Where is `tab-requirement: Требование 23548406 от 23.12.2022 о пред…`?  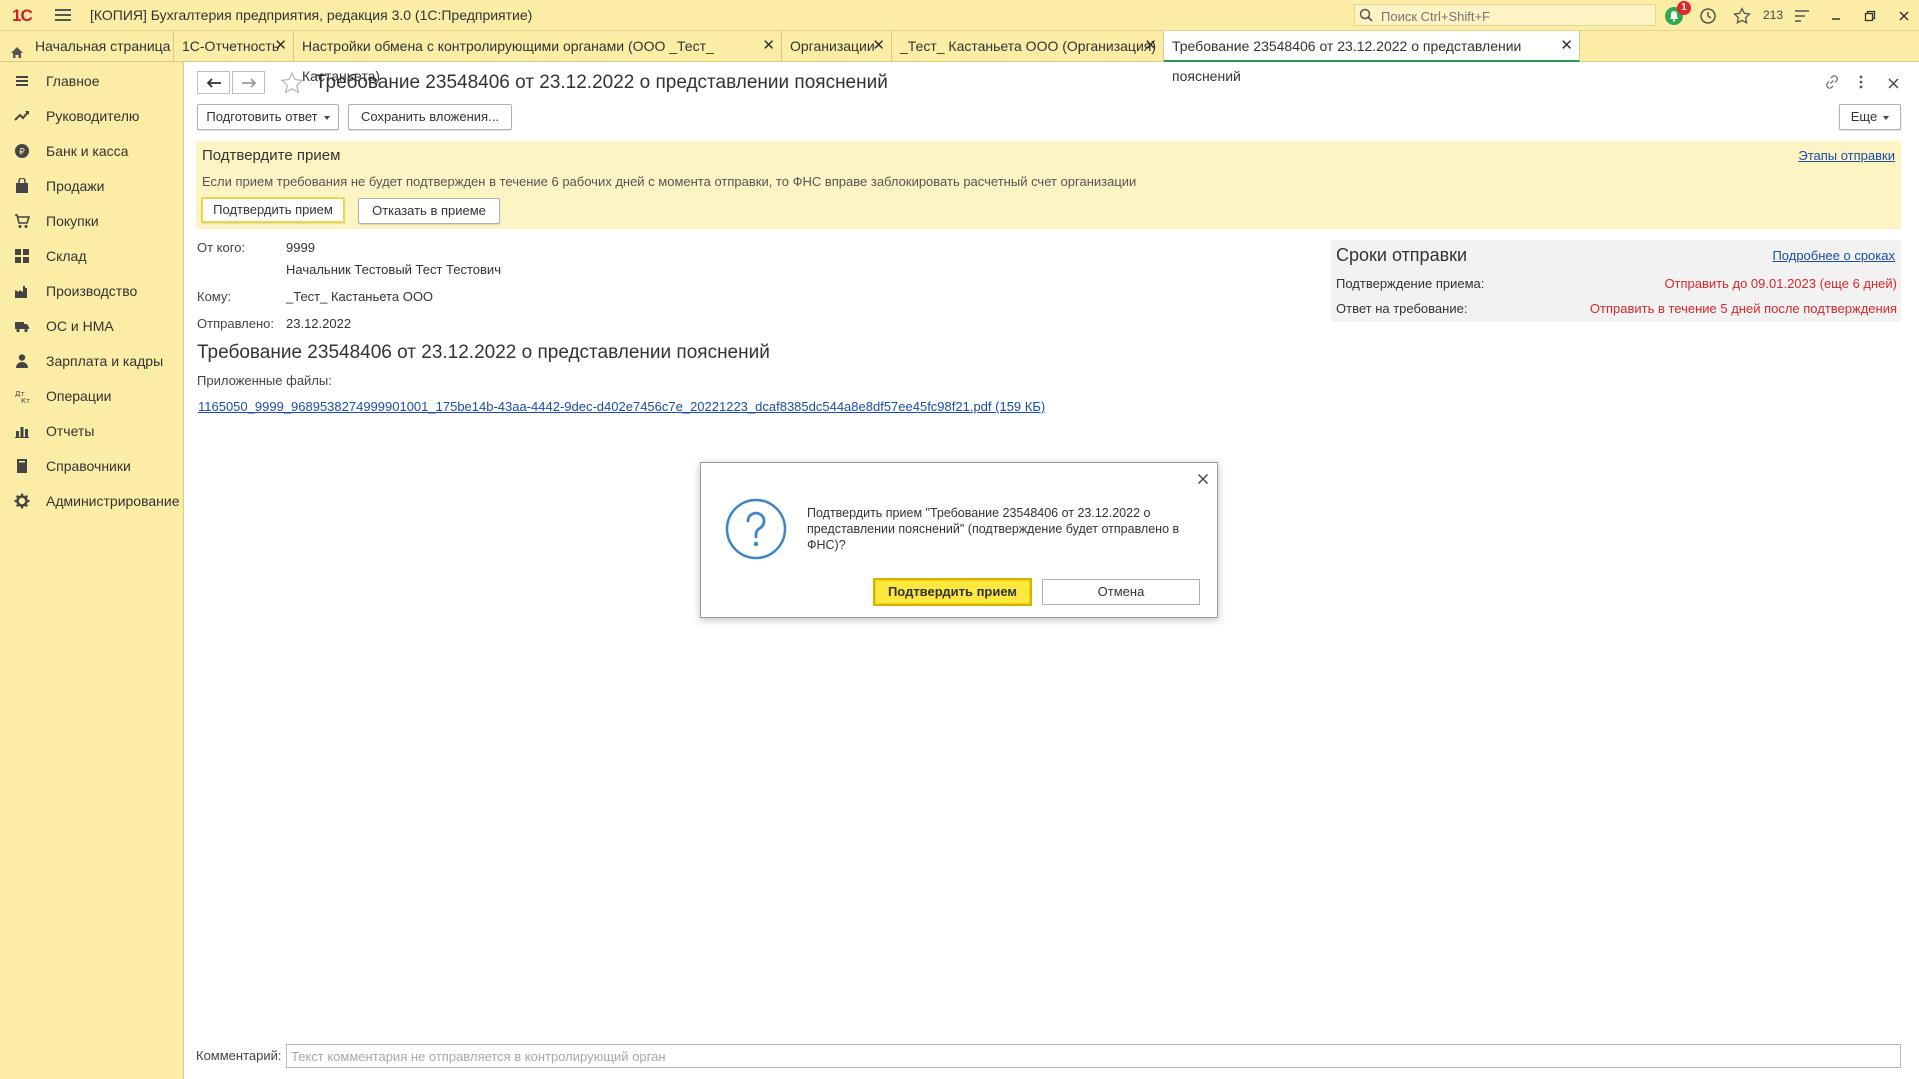 tab-requirement: Требование 23548406 от 23.12.2022 о пред… is located at coordinates (1372, 57).